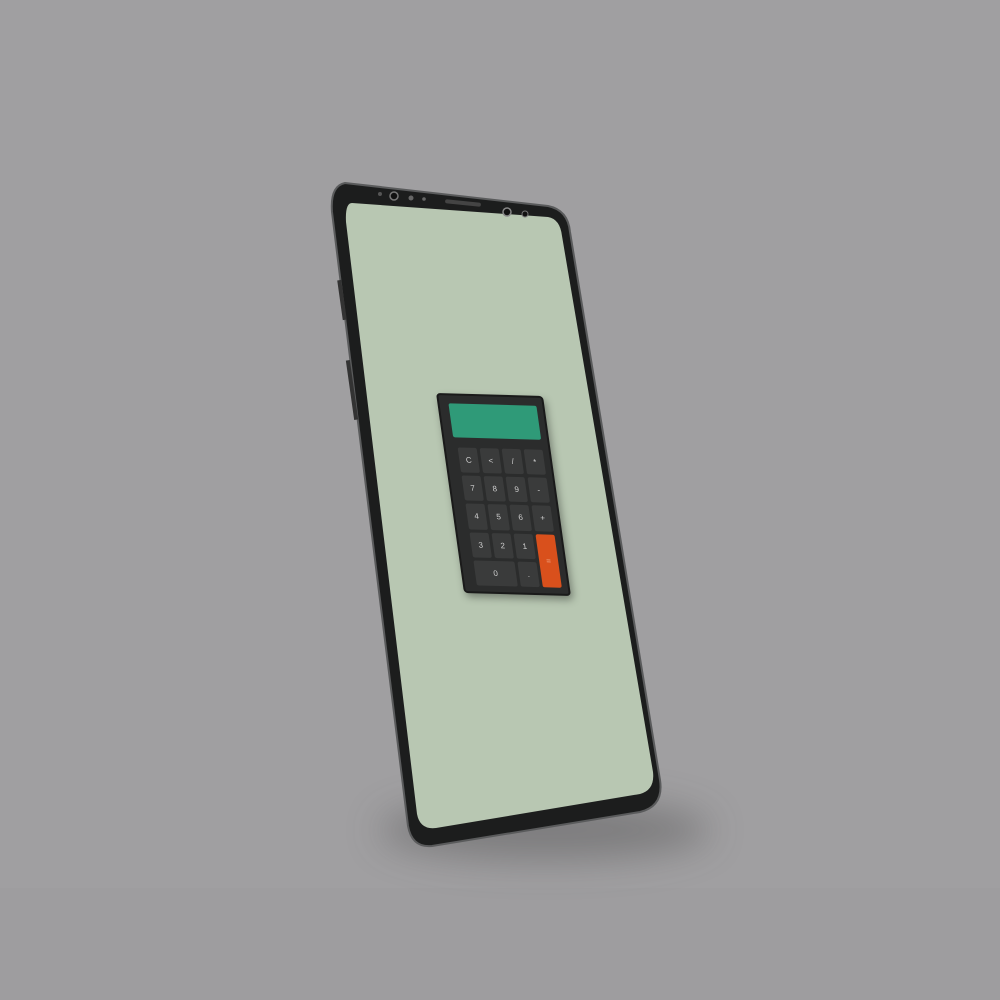  What do you see at coordinates (476, 516) in the screenshot?
I see `key-4: 4` at bounding box center [476, 516].